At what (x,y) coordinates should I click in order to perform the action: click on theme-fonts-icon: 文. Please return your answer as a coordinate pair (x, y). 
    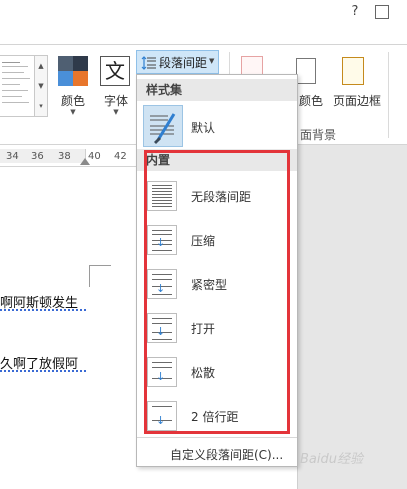
    Looking at the image, I should click on (115, 71).